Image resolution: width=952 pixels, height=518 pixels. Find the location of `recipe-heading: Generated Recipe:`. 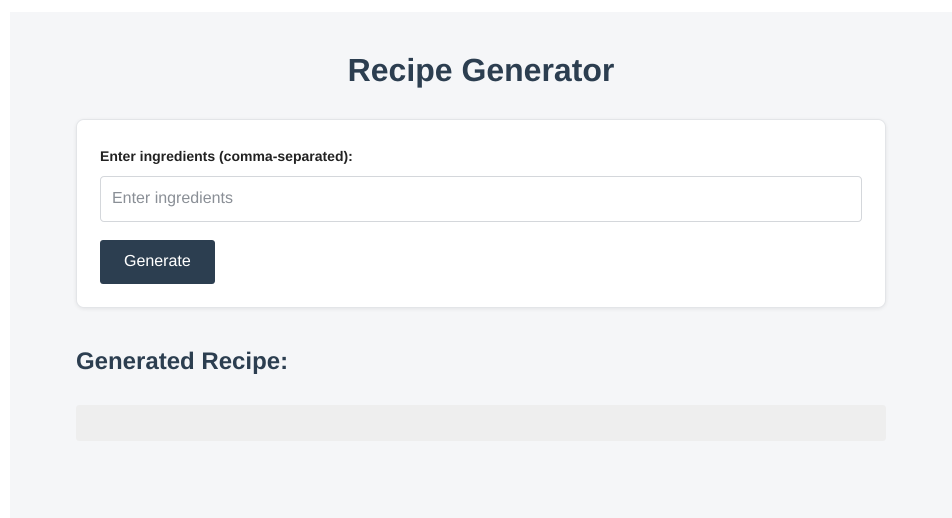

recipe-heading: Generated Recipe: is located at coordinates (183, 362).